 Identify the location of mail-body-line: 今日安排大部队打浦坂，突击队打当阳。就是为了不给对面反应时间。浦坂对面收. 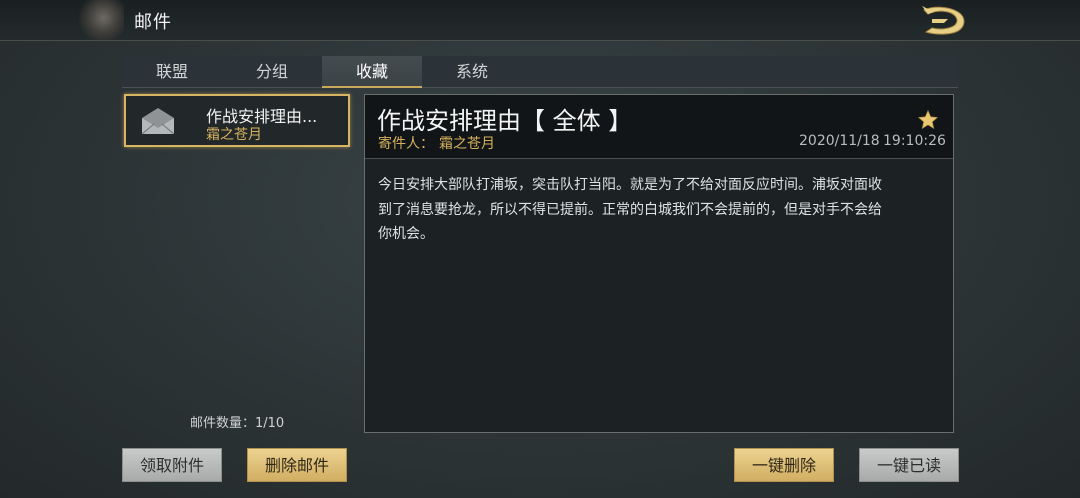
(630, 185).